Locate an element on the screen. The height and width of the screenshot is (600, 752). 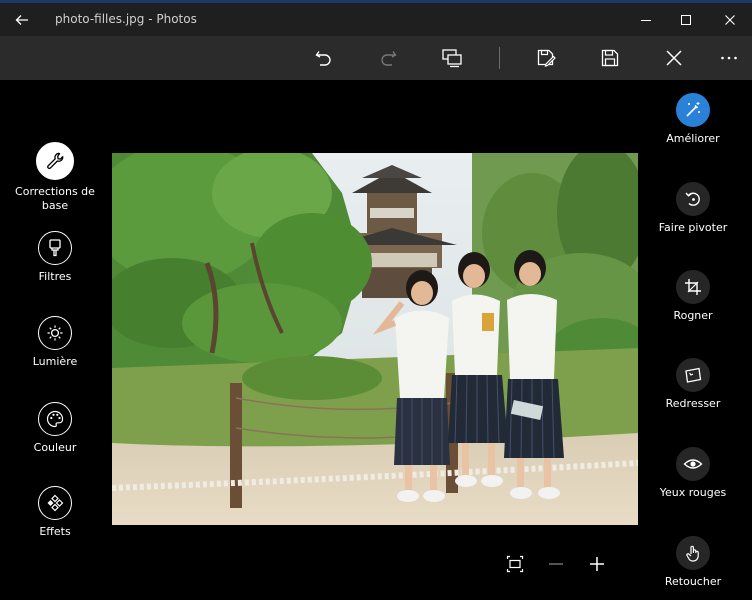
tool-label: Améliorer is located at coordinates (693, 138).